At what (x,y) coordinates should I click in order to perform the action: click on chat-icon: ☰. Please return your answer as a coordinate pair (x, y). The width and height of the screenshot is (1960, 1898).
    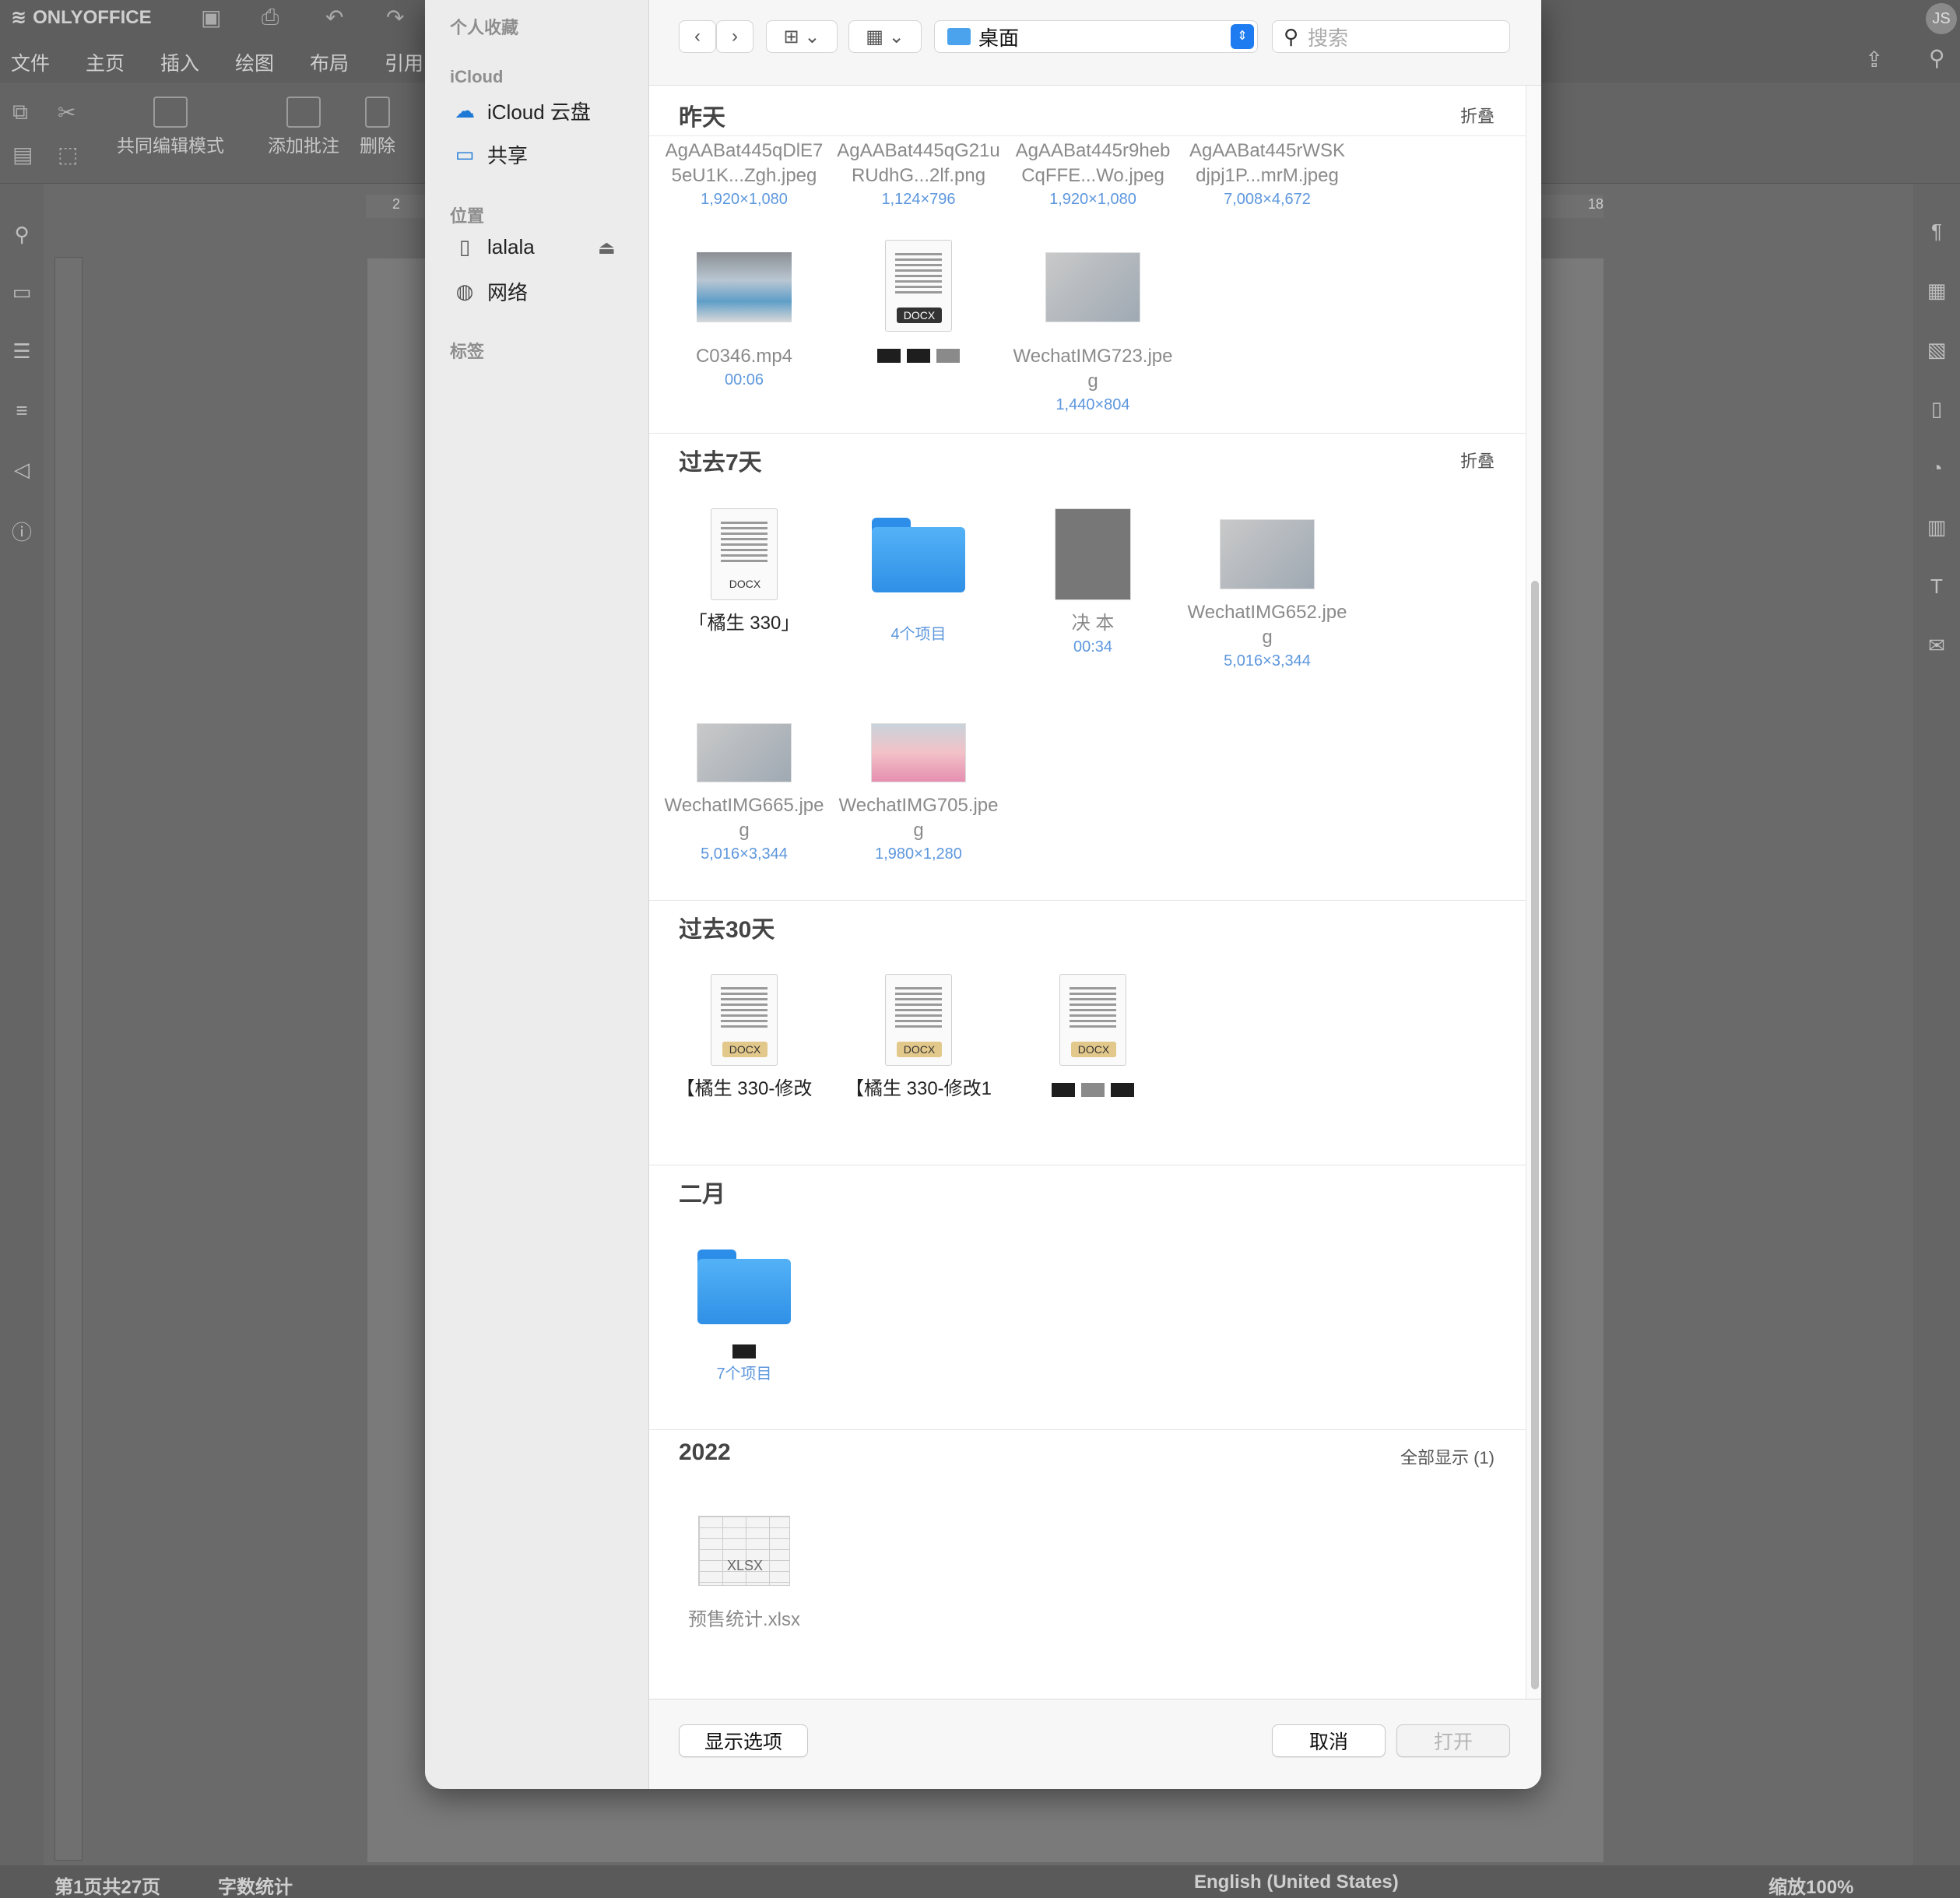
    Looking at the image, I should click on (21, 352).